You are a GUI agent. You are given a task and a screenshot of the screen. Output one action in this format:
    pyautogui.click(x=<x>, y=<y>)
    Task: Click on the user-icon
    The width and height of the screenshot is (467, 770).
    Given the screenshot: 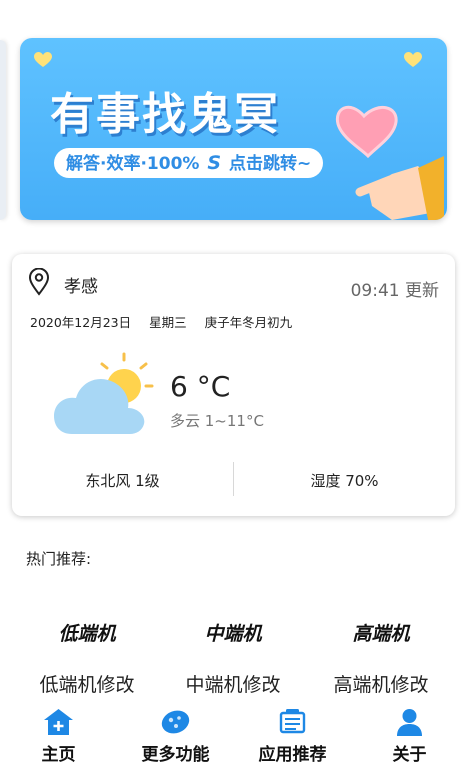 What is the action you would take?
    pyautogui.click(x=409, y=722)
    